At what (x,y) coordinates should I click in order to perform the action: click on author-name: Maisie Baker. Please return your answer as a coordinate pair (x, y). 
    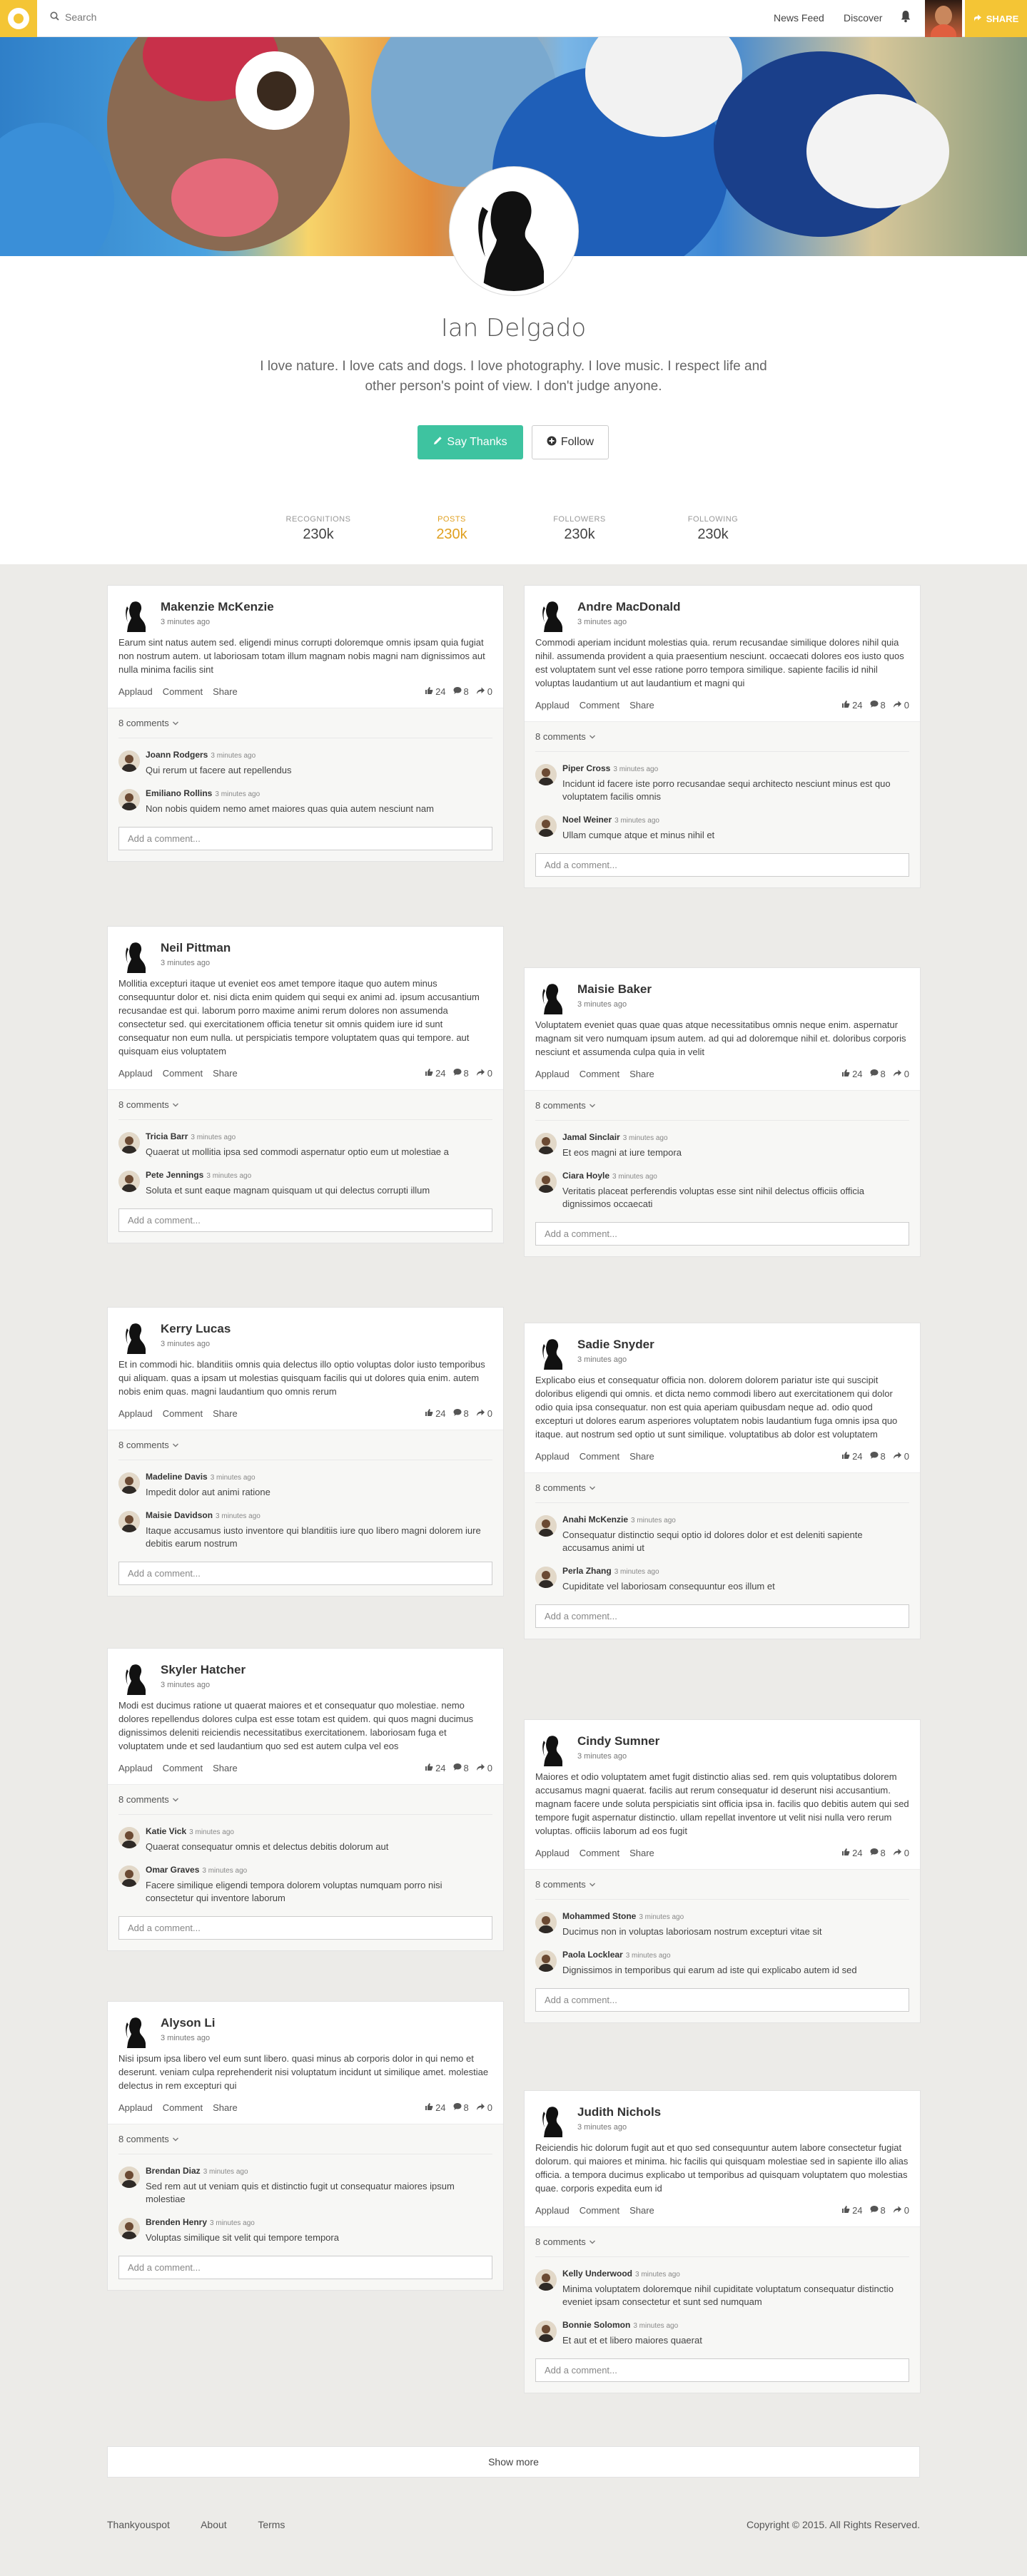
    Looking at the image, I should click on (614, 989).